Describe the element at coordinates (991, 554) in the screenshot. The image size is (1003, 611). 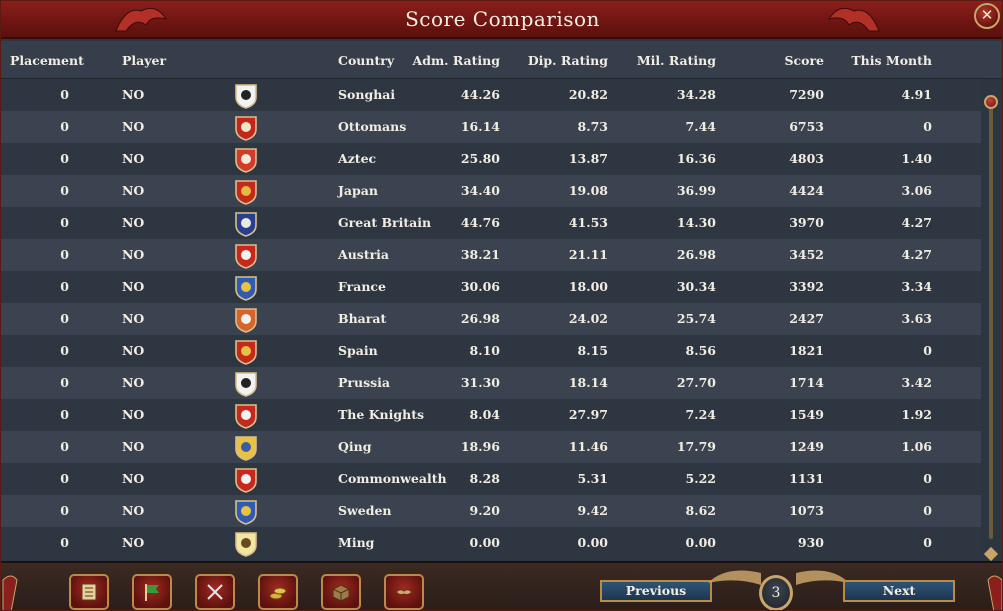
I see `scroll-end-ornament-icon` at that location.